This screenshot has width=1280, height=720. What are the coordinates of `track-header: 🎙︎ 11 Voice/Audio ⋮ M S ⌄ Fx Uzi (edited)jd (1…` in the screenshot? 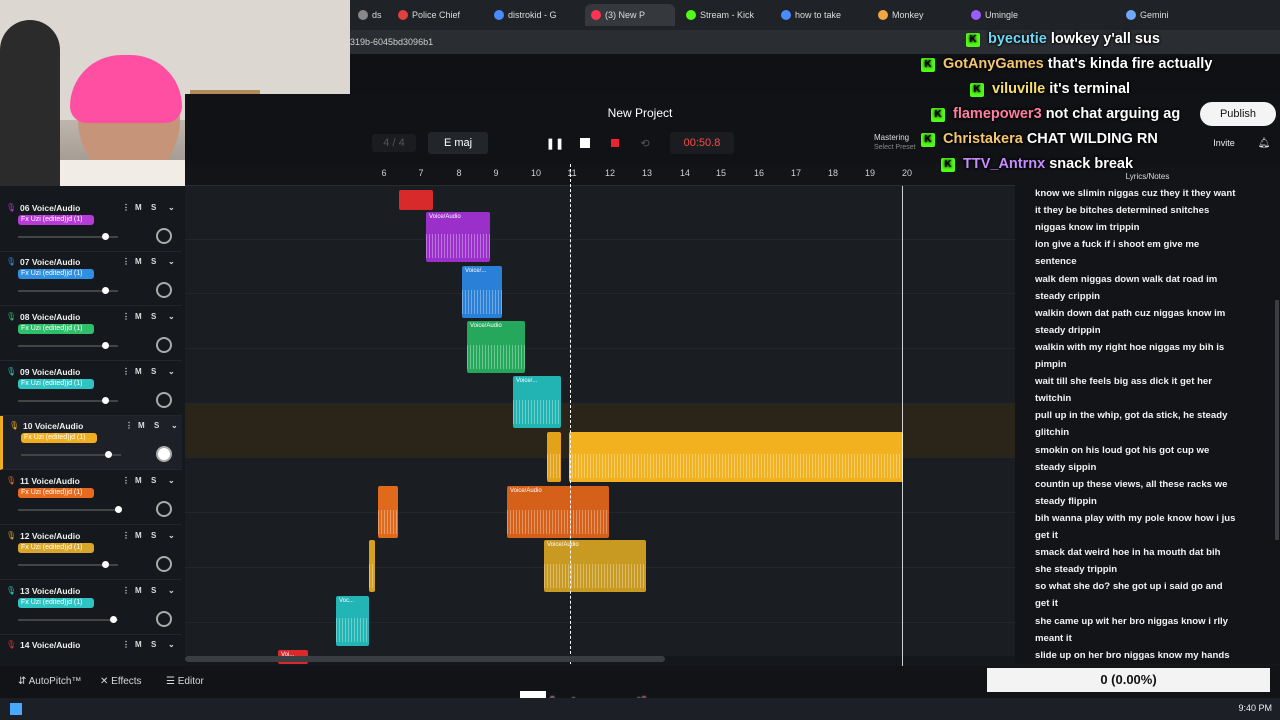 It's located at (91, 498).